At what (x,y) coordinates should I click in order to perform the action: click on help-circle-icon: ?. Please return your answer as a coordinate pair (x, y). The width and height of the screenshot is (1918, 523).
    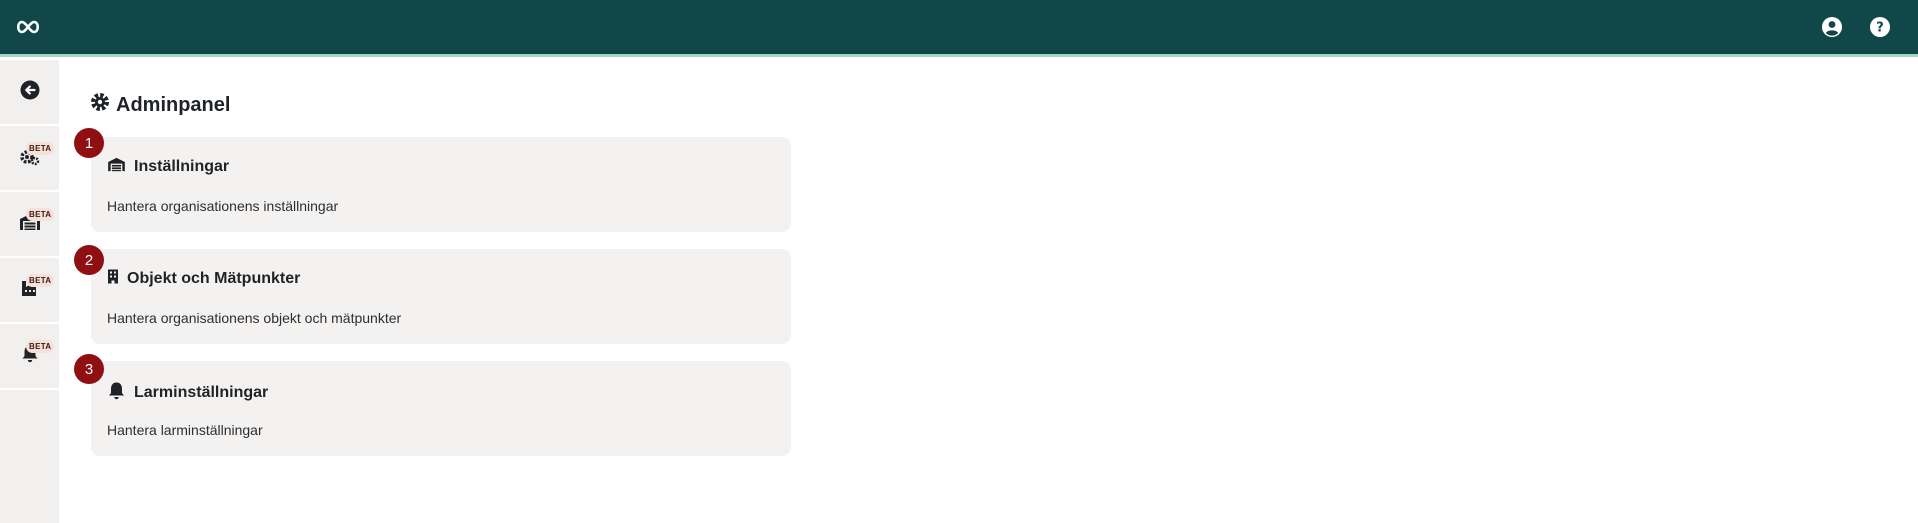
    Looking at the image, I should click on (1880, 27).